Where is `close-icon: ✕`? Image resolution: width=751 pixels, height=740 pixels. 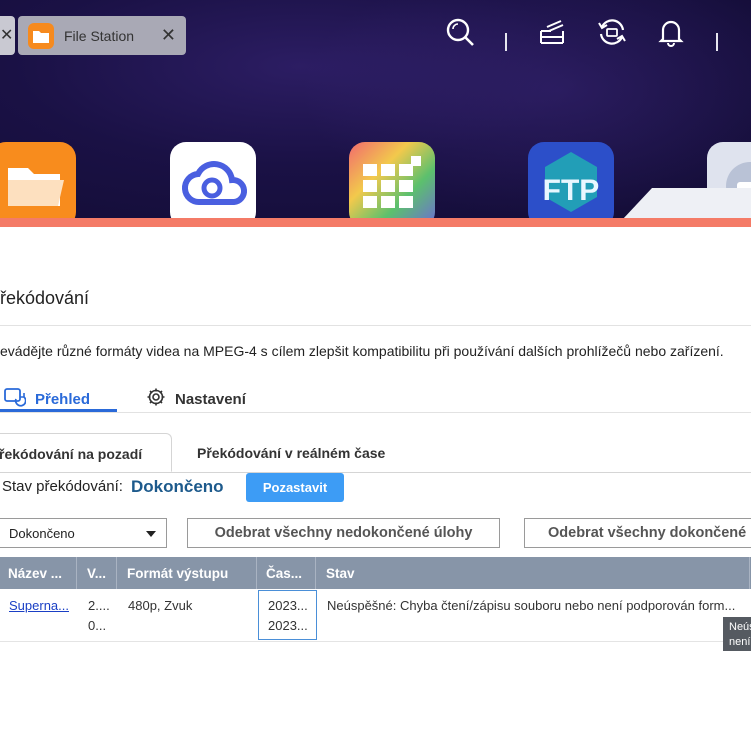 close-icon: ✕ is located at coordinates (168, 35).